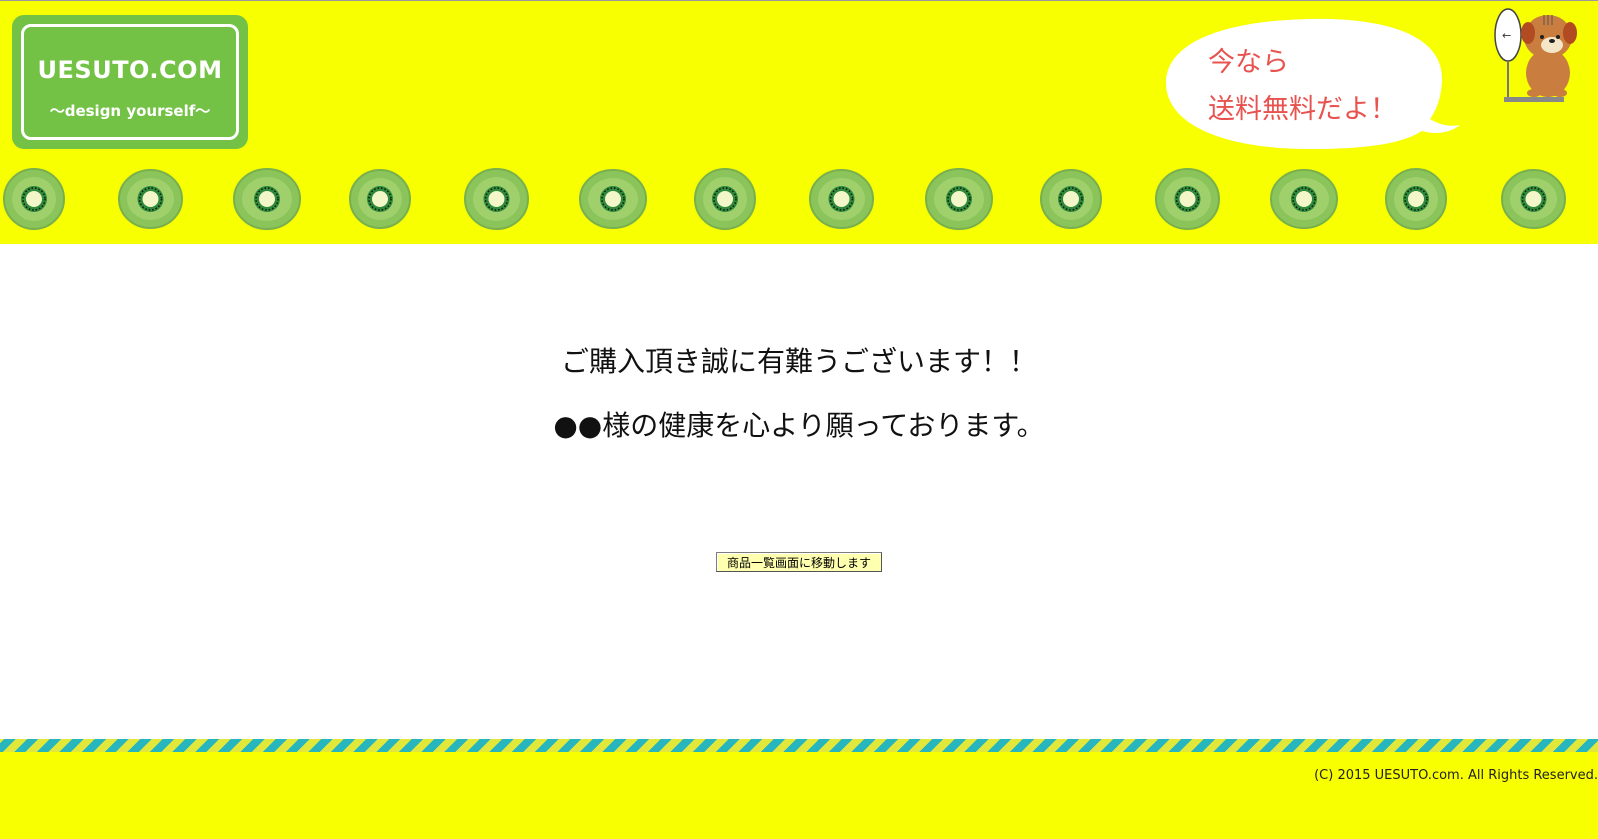 Image resolution: width=1598 pixels, height=839 pixels. I want to click on health-wish-message: ●●様の健康を心より願っております。, so click(799, 425).